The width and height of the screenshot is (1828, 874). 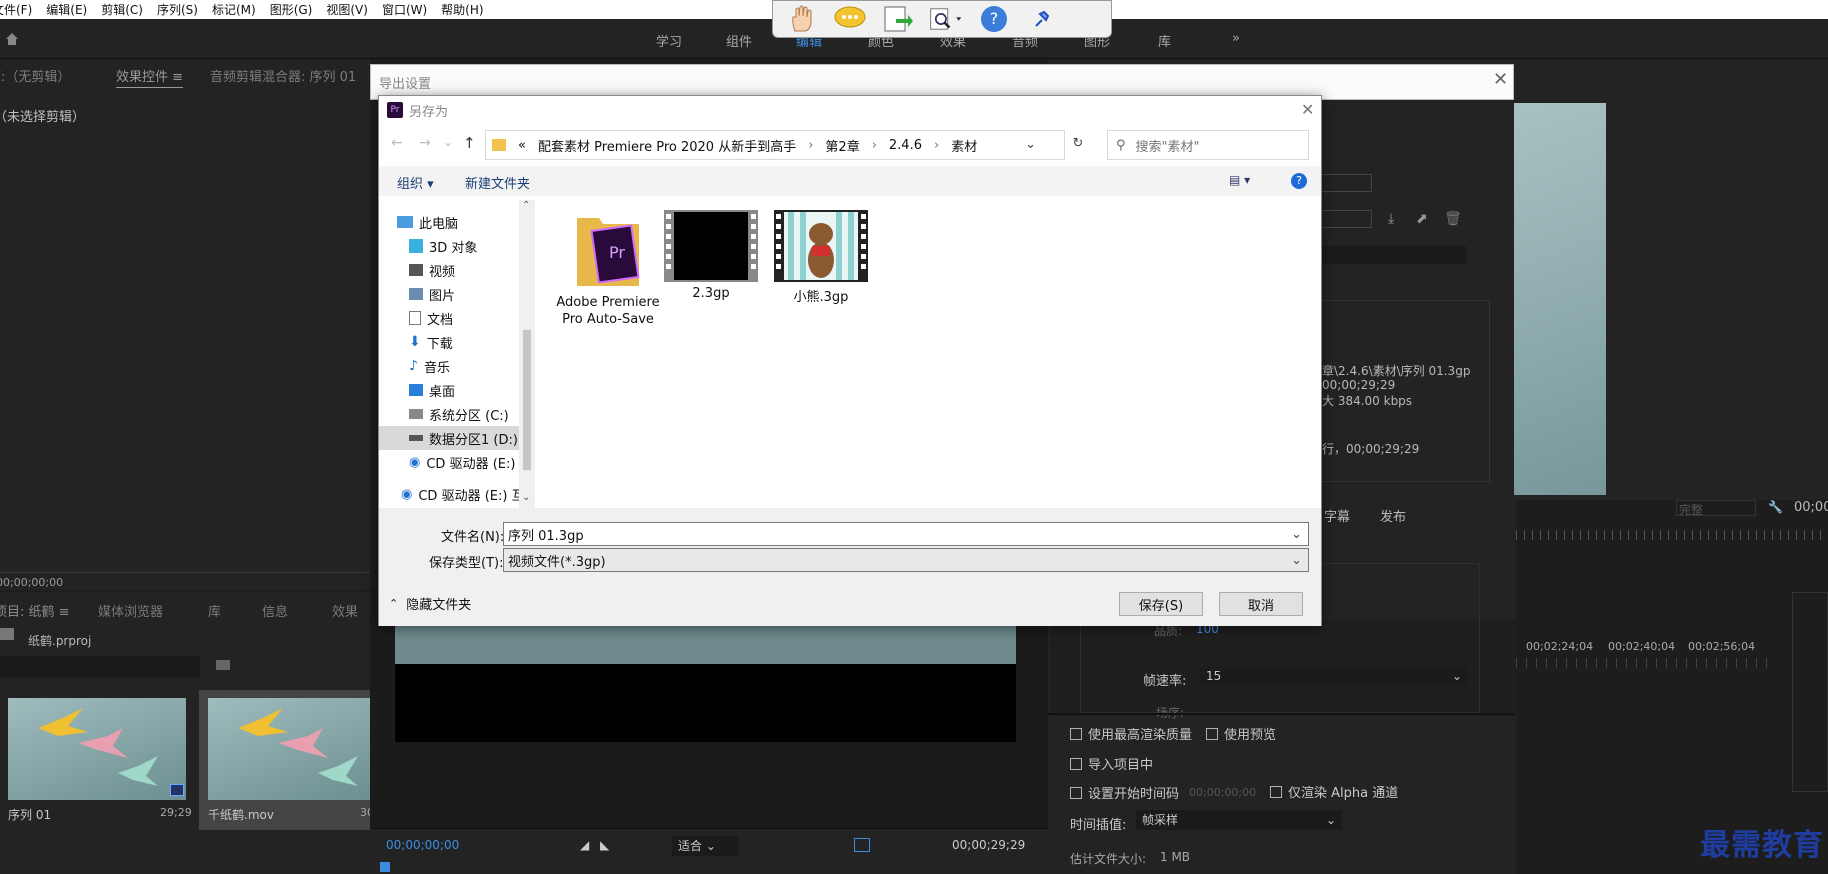 What do you see at coordinates (527, 400) in the screenshot?
I see `scroll-thumb` at bounding box center [527, 400].